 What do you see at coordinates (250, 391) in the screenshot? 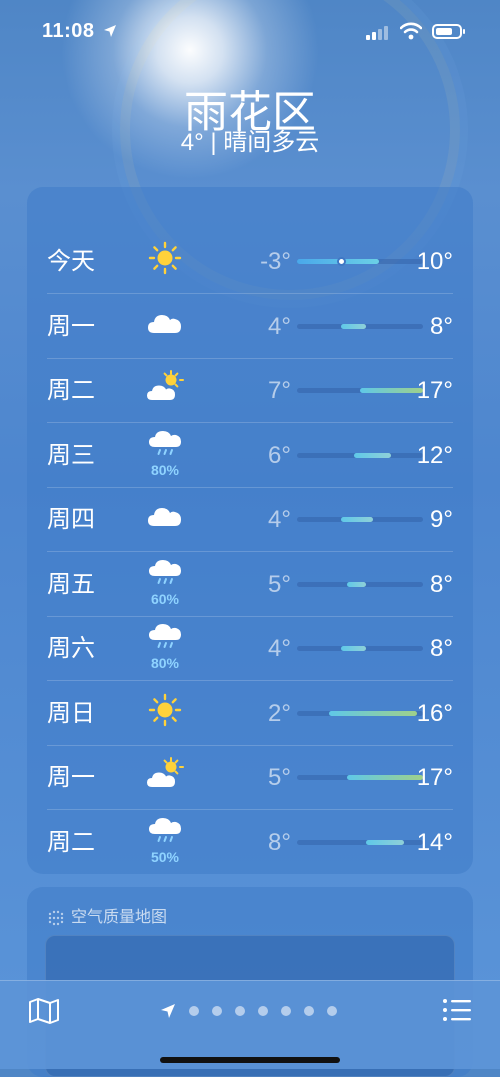
I see `forecast-row: 周二 7° 17°` at bounding box center [250, 391].